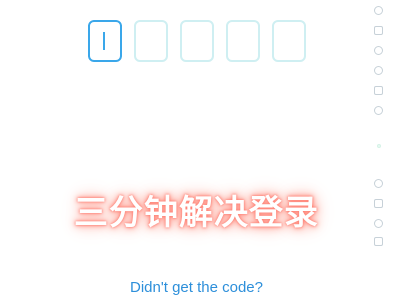  I want to click on otp-input-group, so click(197, 41).